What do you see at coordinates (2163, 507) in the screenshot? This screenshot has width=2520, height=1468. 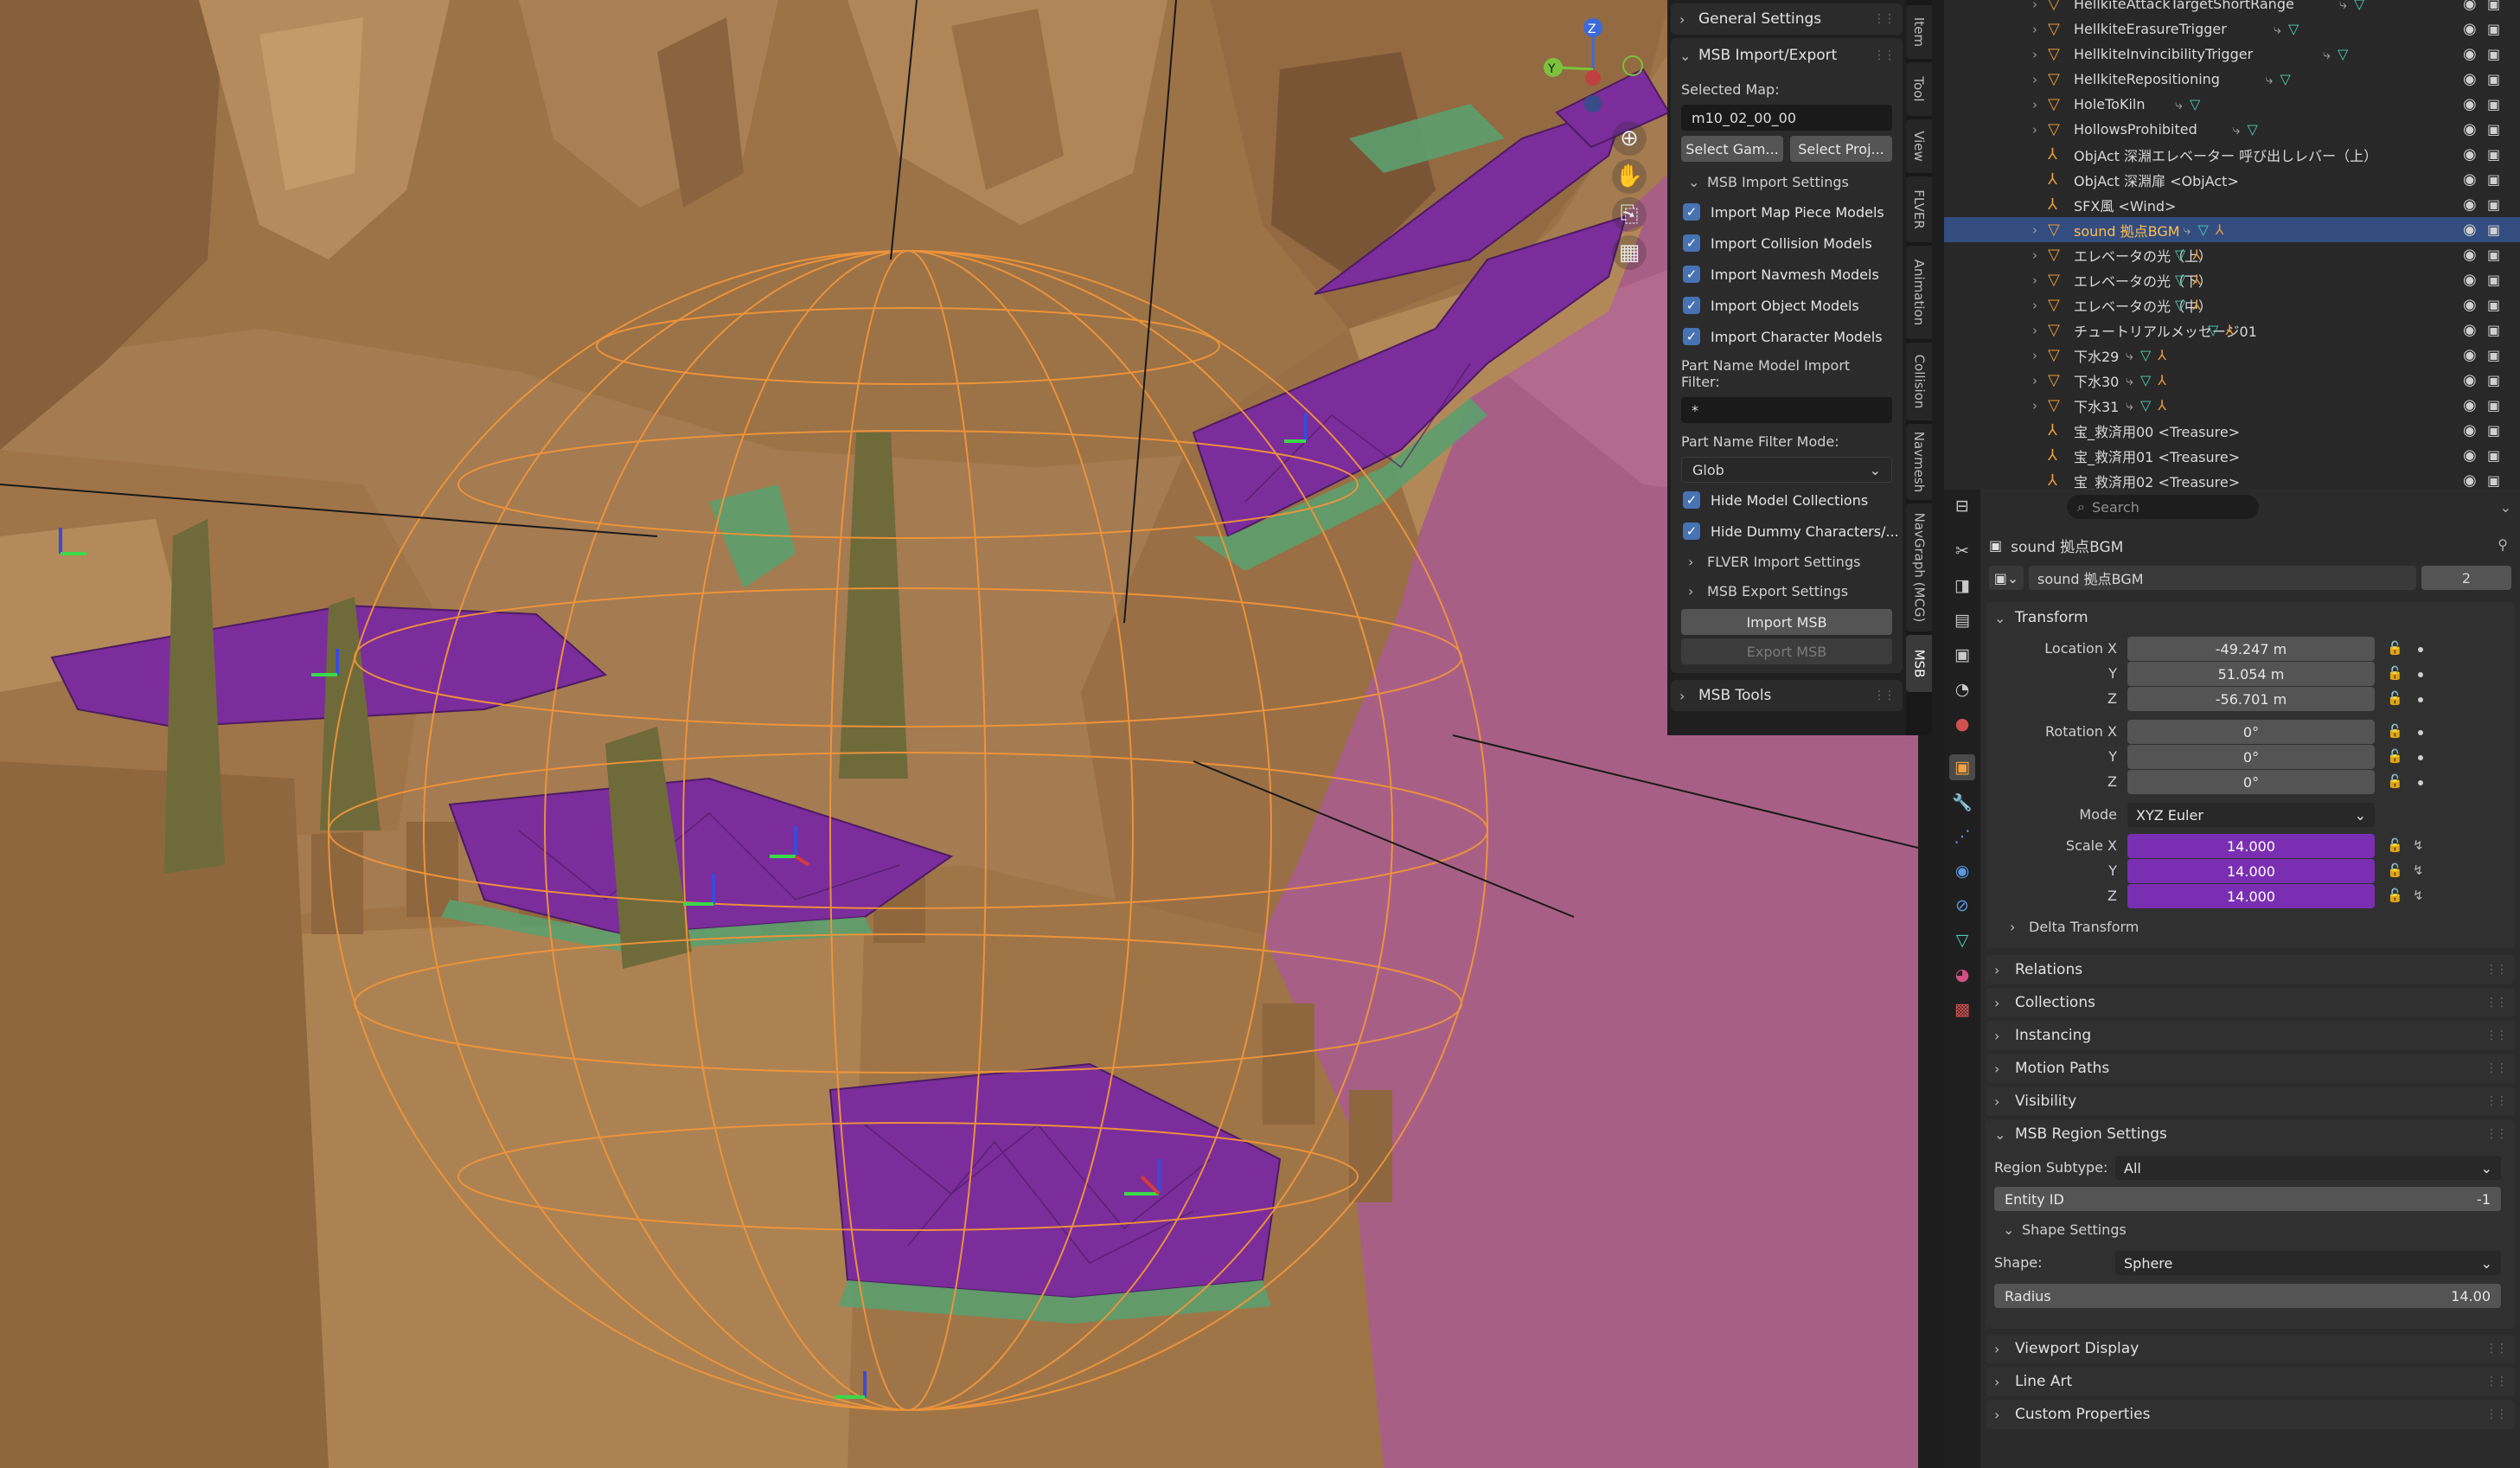 I see `properties-search: ⌕ Search` at bounding box center [2163, 507].